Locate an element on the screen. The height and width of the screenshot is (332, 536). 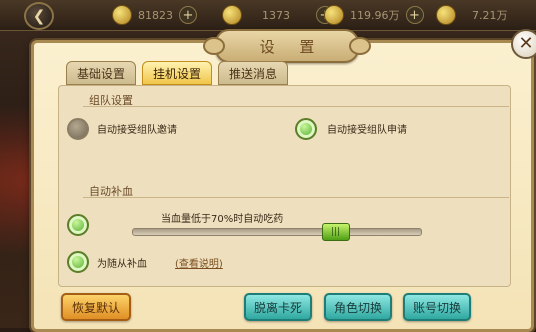
tab-idle-settings: 挂机设置 is located at coordinates (177, 73).